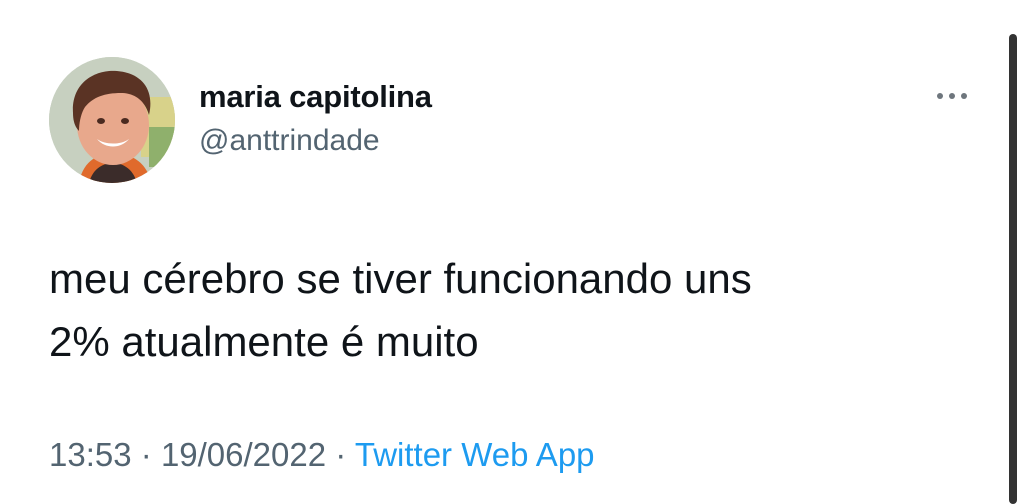 The height and width of the screenshot is (504, 1024). I want to click on scrollbar, so click(1013, 269).